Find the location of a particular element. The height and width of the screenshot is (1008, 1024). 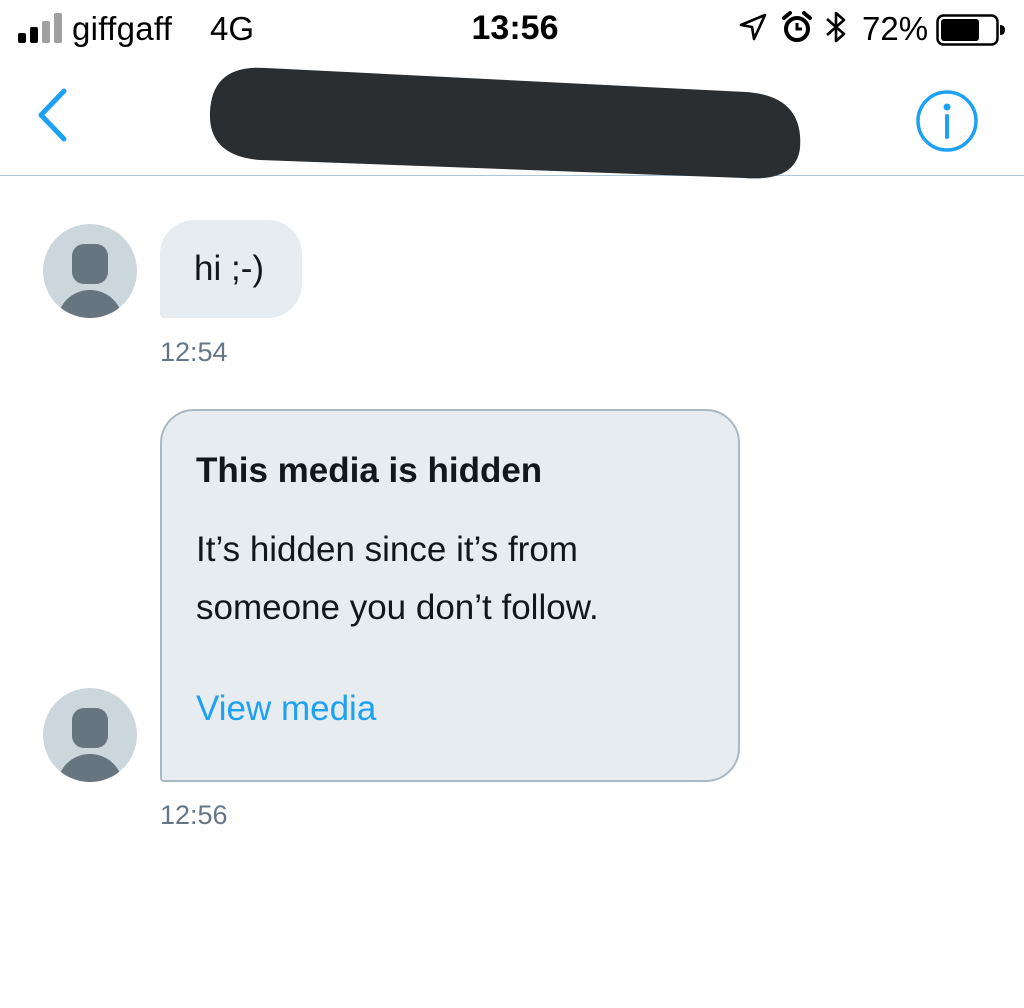

conversation-header is located at coordinates (512, 117).